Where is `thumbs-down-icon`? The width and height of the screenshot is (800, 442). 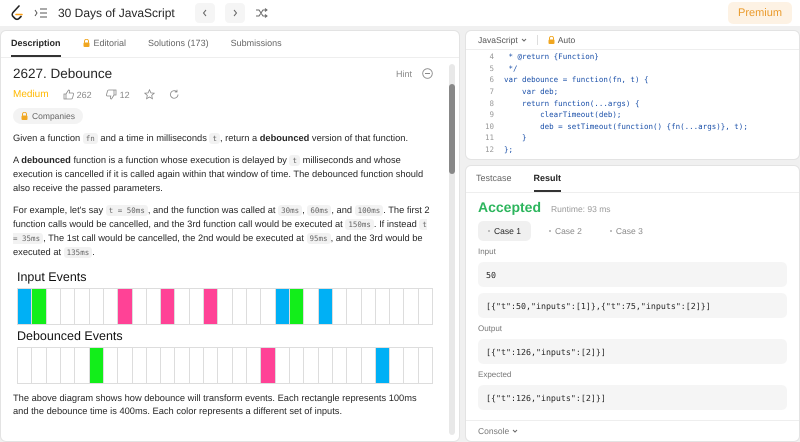
thumbs-down-icon is located at coordinates (111, 94).